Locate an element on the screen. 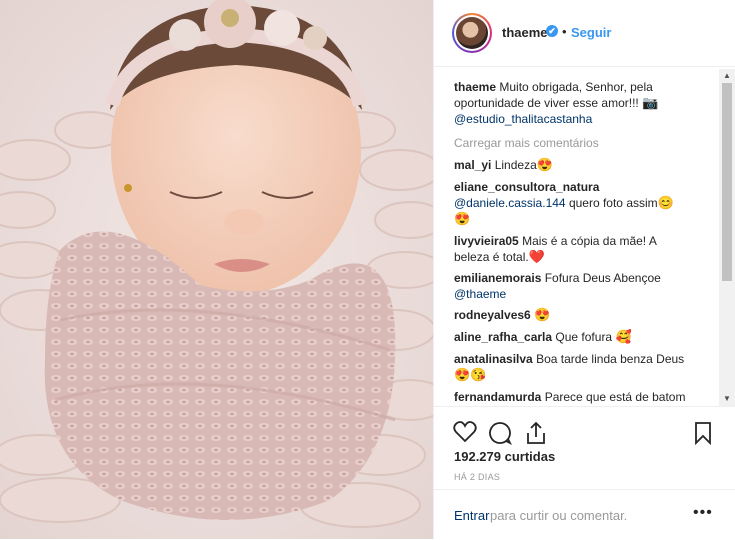 The image size is (735, 540). comments-scrollbar: ▲ ▼ is located at coordinates (727, 237).